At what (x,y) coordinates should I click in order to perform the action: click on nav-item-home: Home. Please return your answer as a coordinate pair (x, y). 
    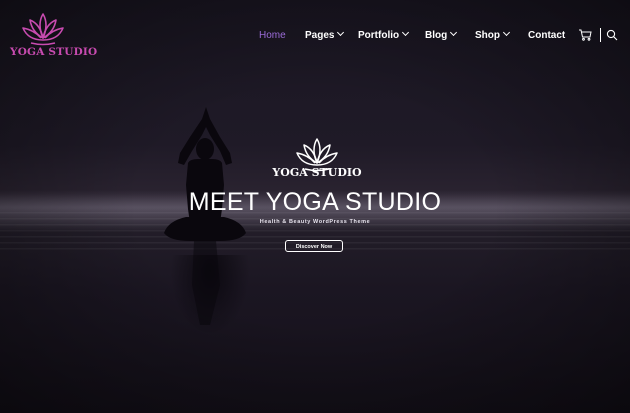
    Looking at the image, I should click on (272, 35).